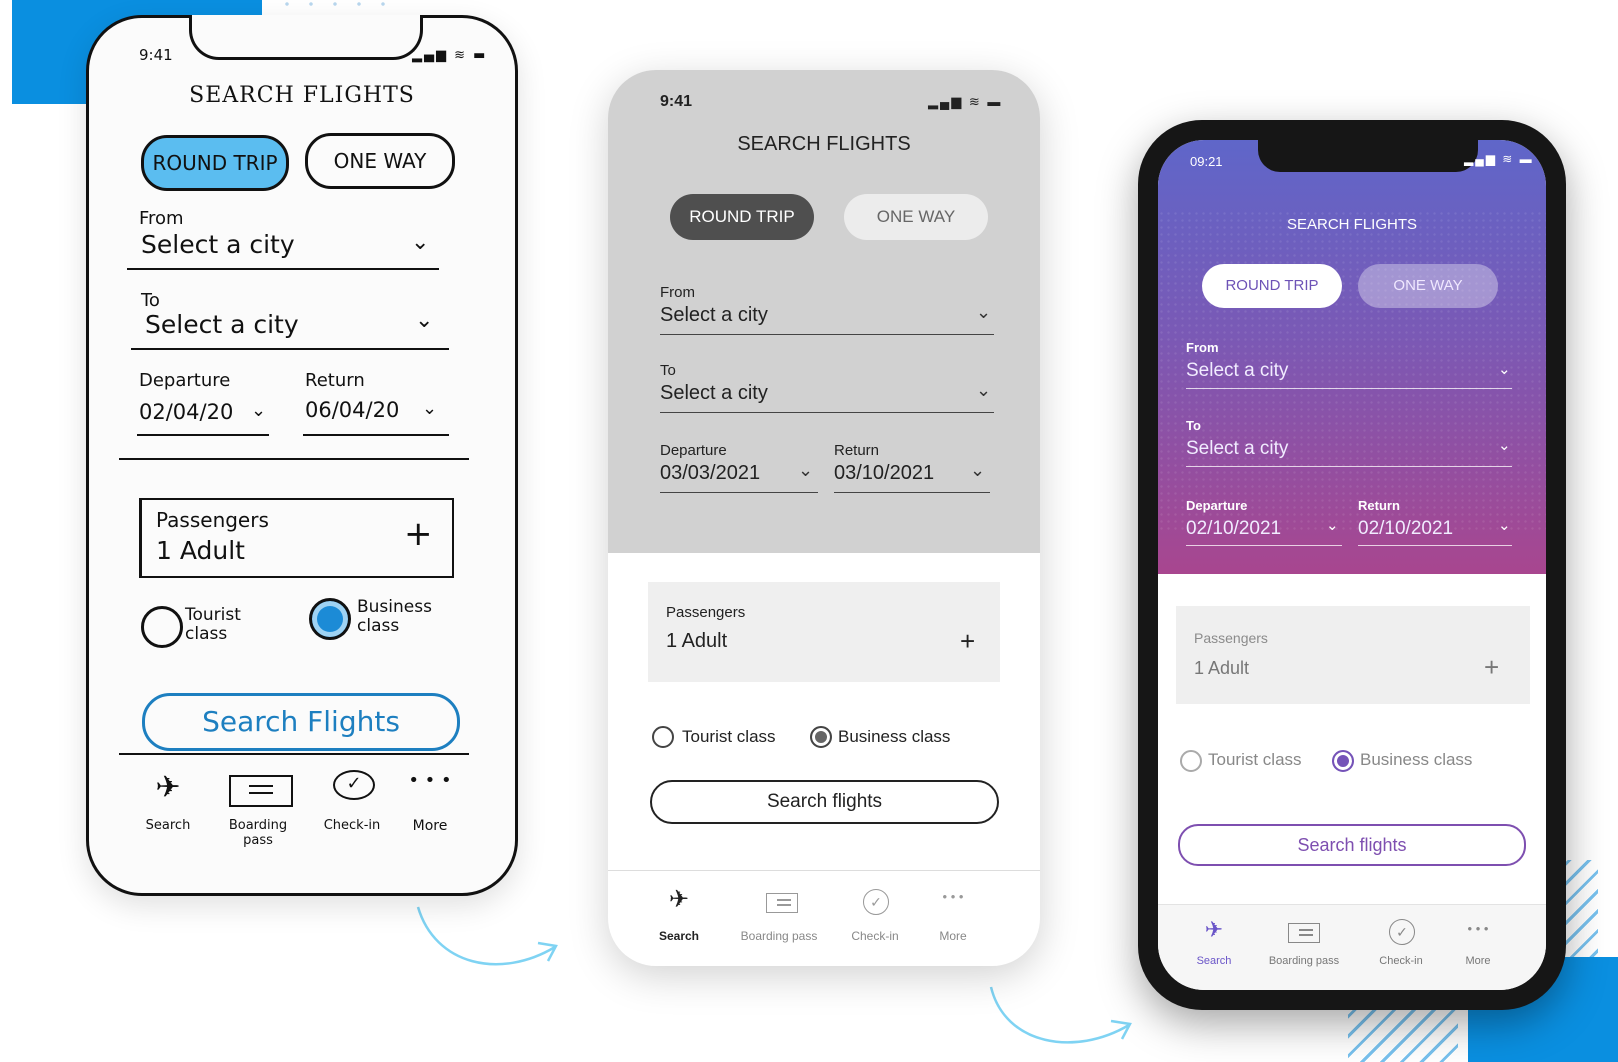  What do you see at coordinates (294, 754) in the screenshot?
I see `nav-divider` at bounding box center [294, 754].